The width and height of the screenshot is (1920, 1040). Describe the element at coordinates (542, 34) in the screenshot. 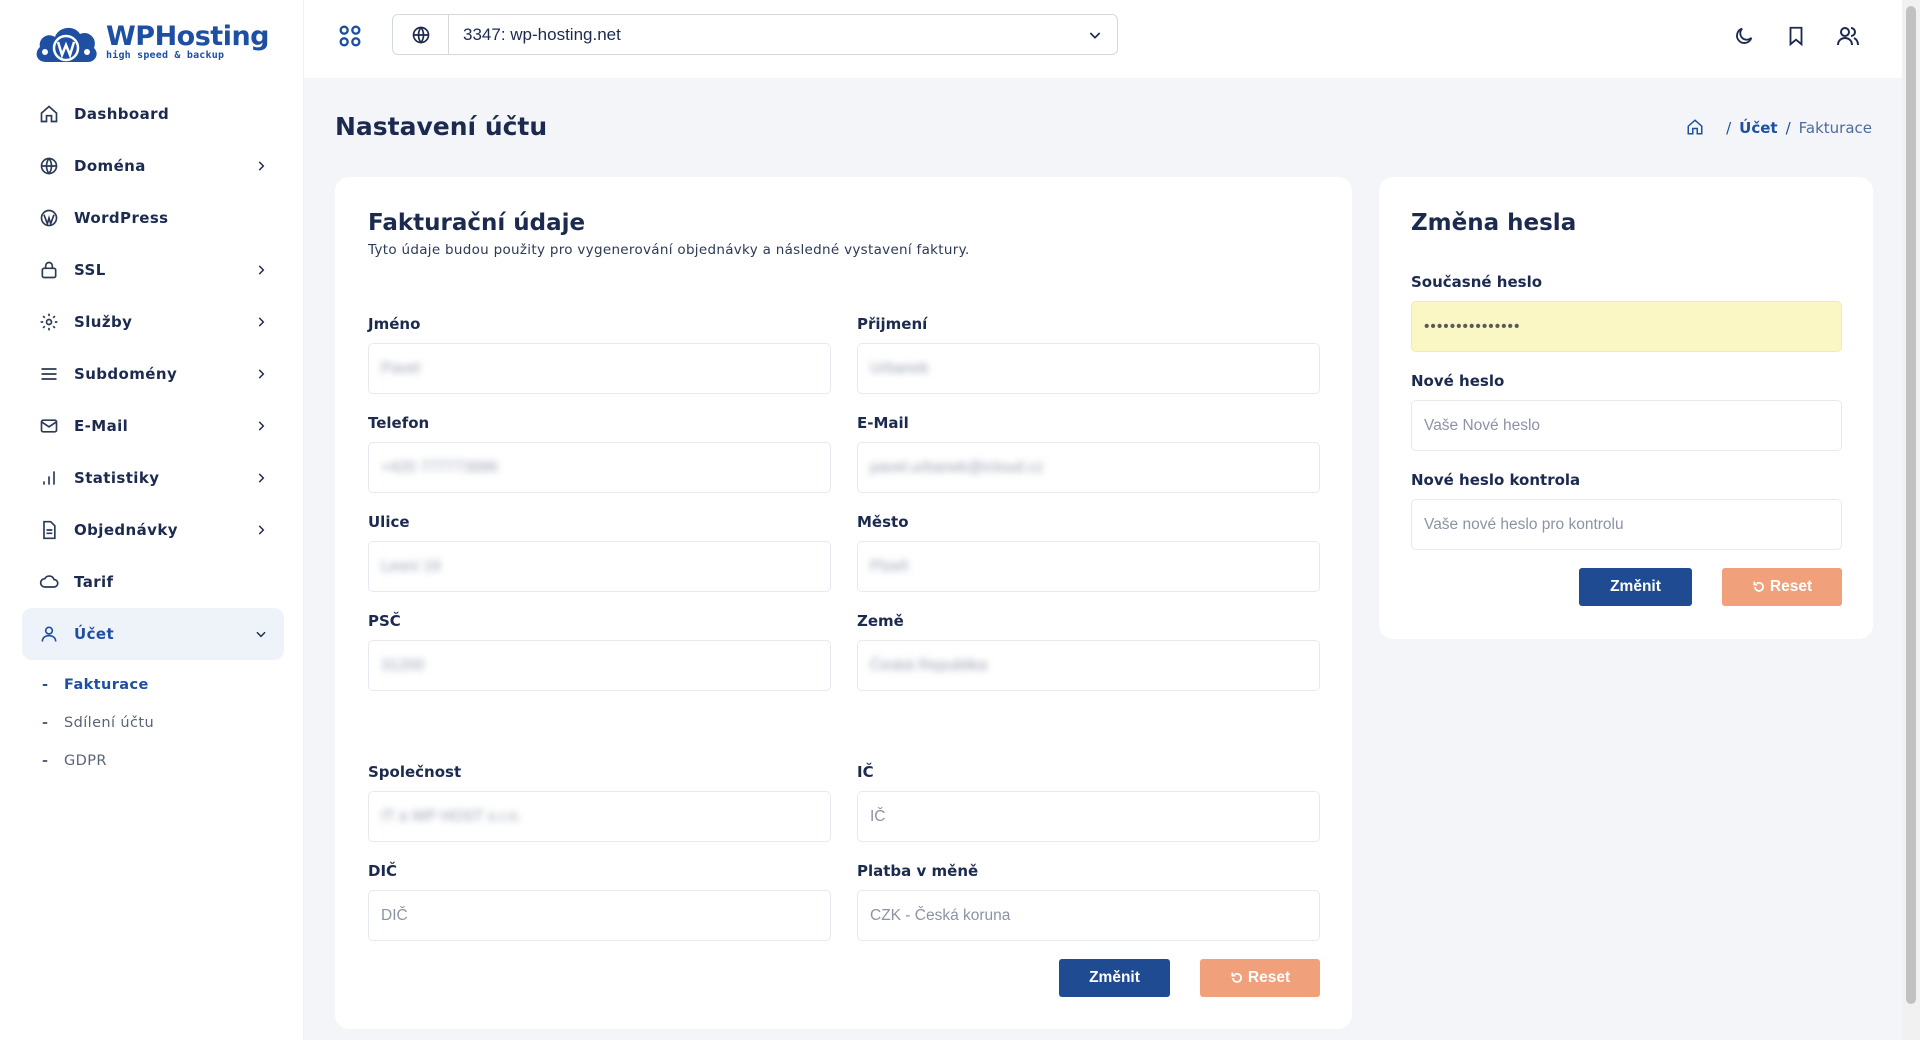

I see `domain-select-value: 3347: wp-hosting.net` at that location.